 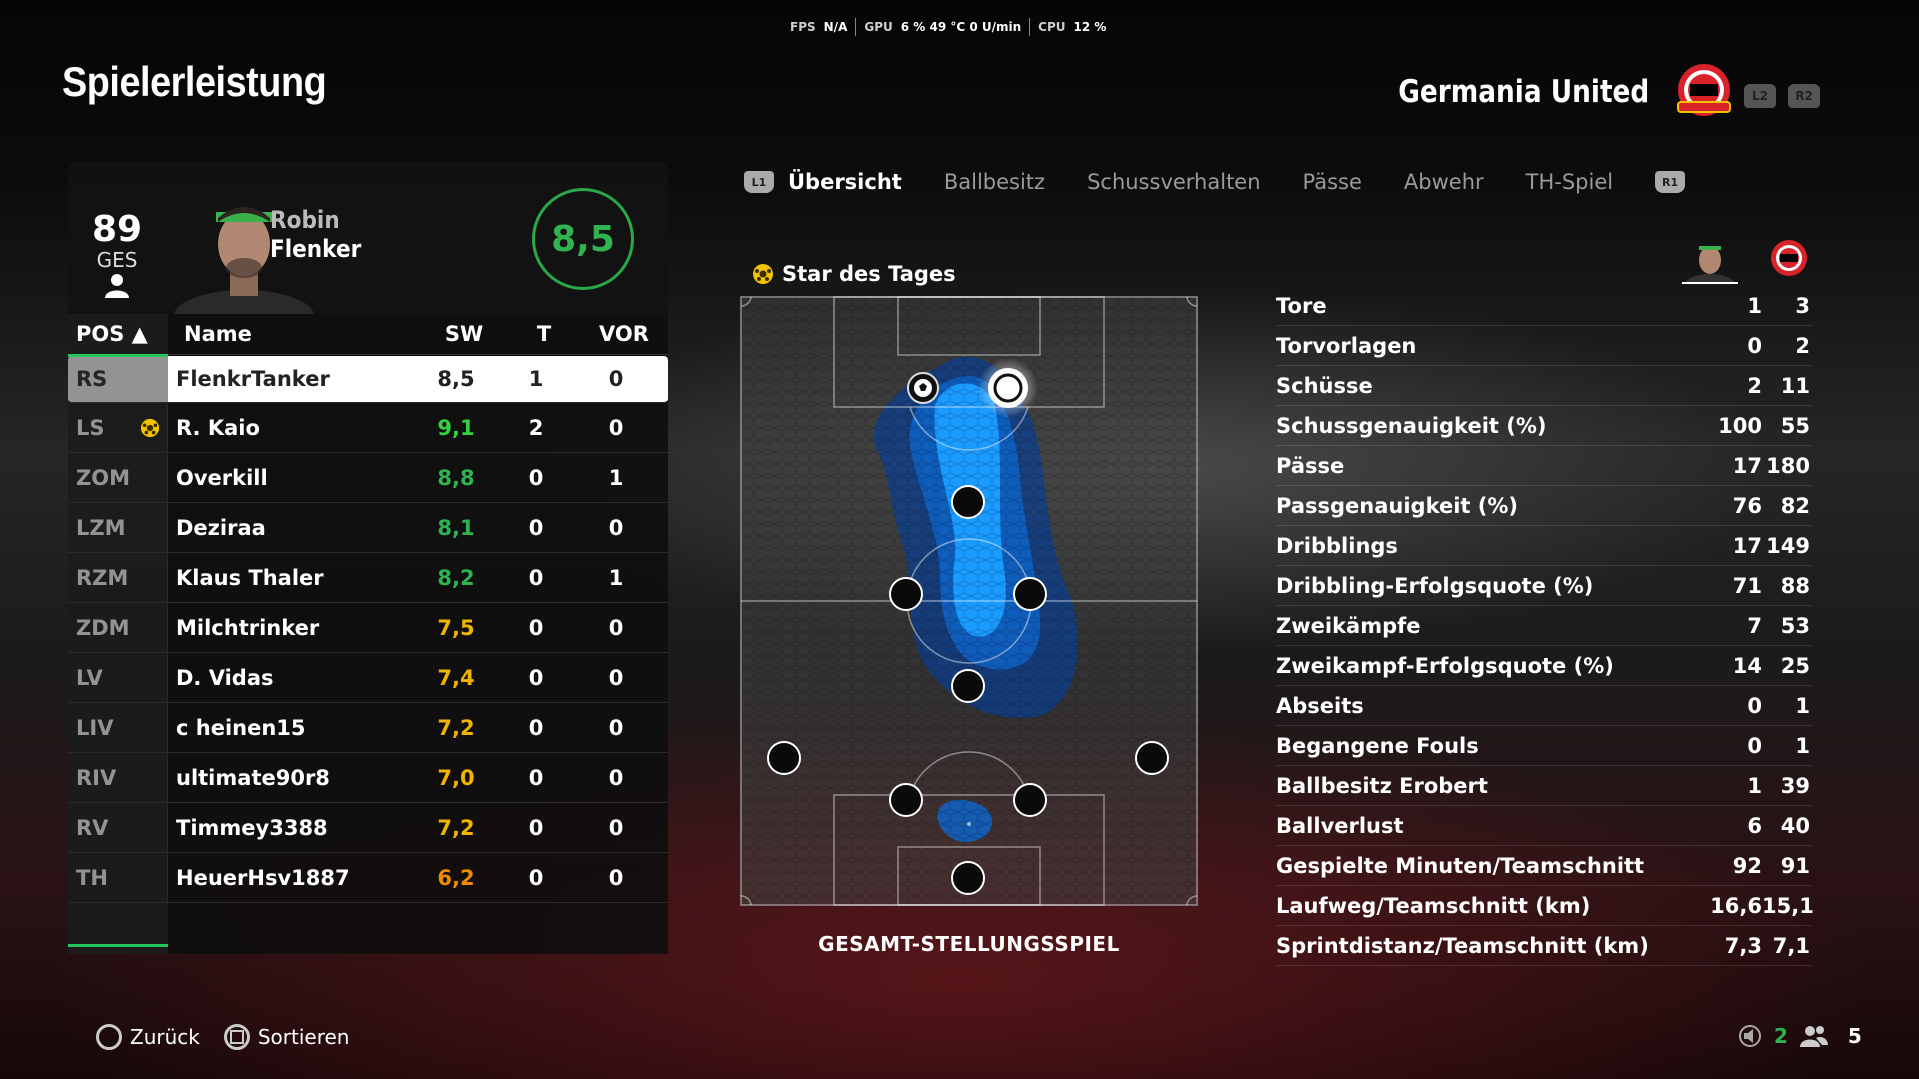 What do you see at coordinates (1052, 27) in the screenshot?
I see `cpu-label: CPU` at bounding box center [1052, 27].